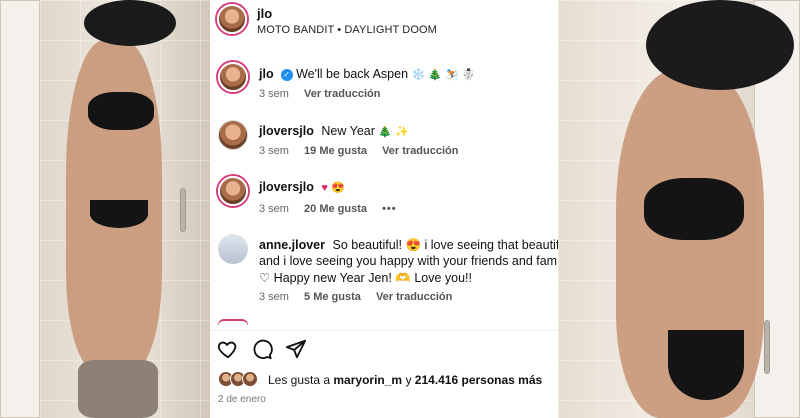 Image resolution: width=800 pixels, height=418 pixels. What do you see at coordinates (228, 349) in the screenshot?
I see `heart-outline-icon` at bounding box center [228, 349].